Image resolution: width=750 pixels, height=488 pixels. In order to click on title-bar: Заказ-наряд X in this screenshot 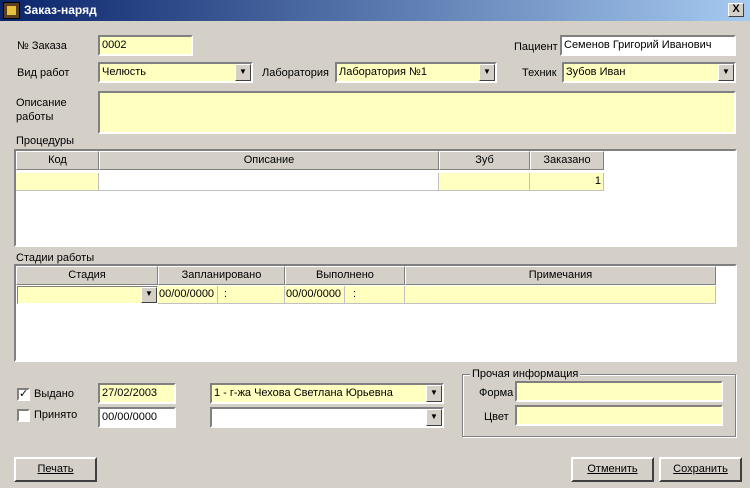, I will do `click(375, 10)`.